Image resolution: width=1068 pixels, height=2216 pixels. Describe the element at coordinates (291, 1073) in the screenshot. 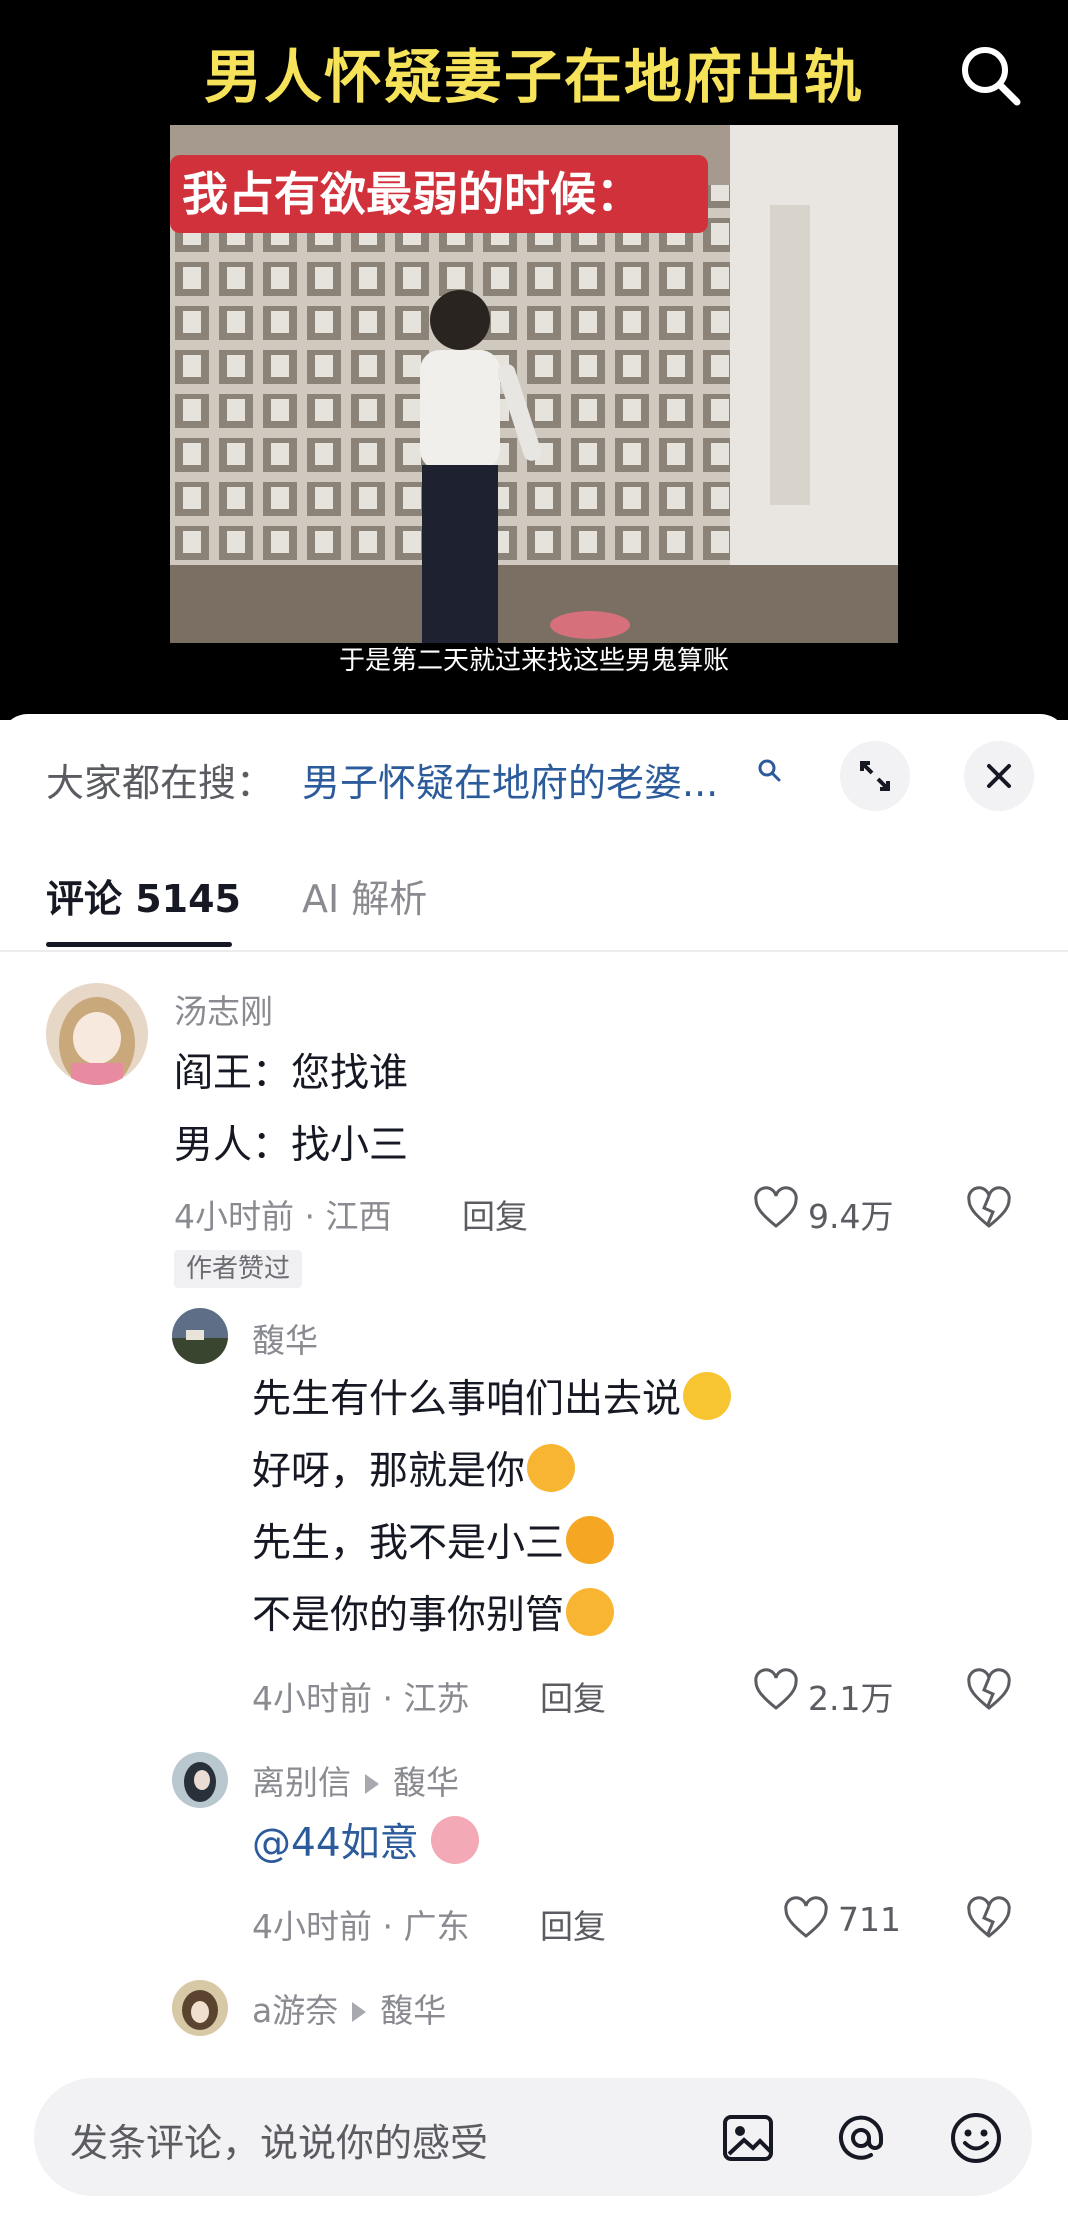

I see `comment-line: 阎王：您找谁` at that location.